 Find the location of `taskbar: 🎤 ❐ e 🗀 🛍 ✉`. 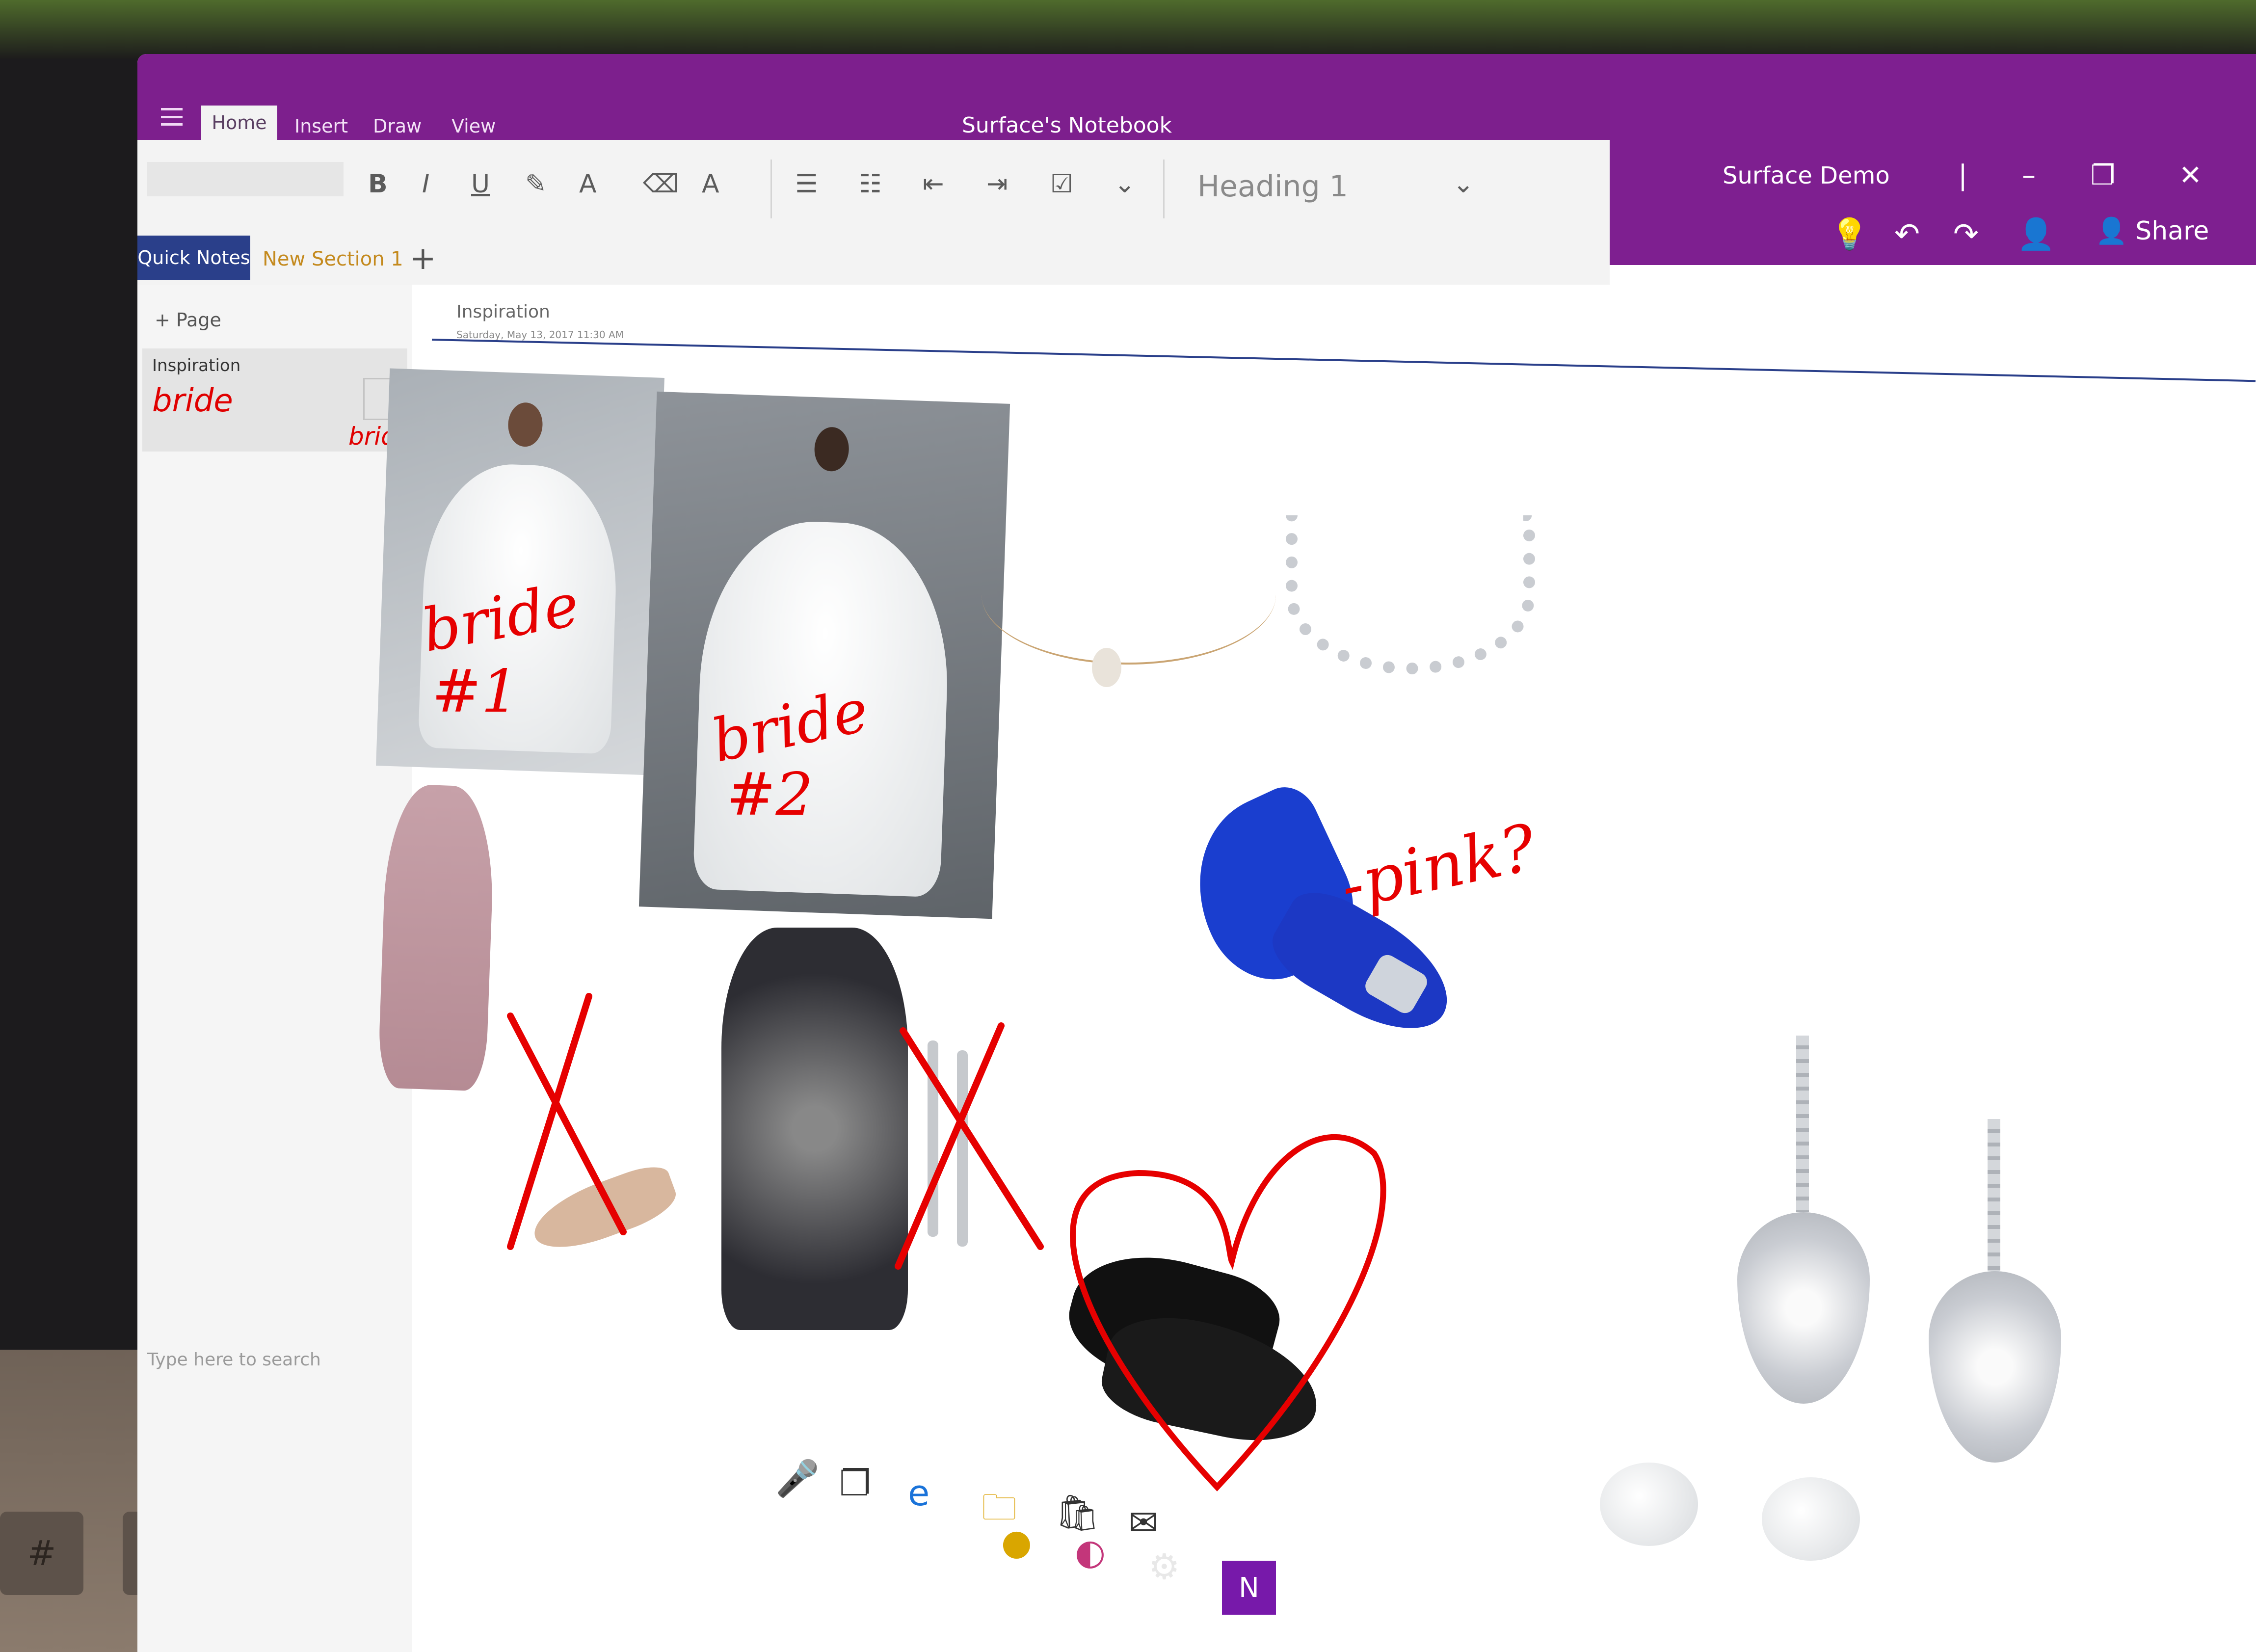

taskbar: 🎤 ❐ e 🗀 🛍 ✉ is located at coordinates (1143, 1507).